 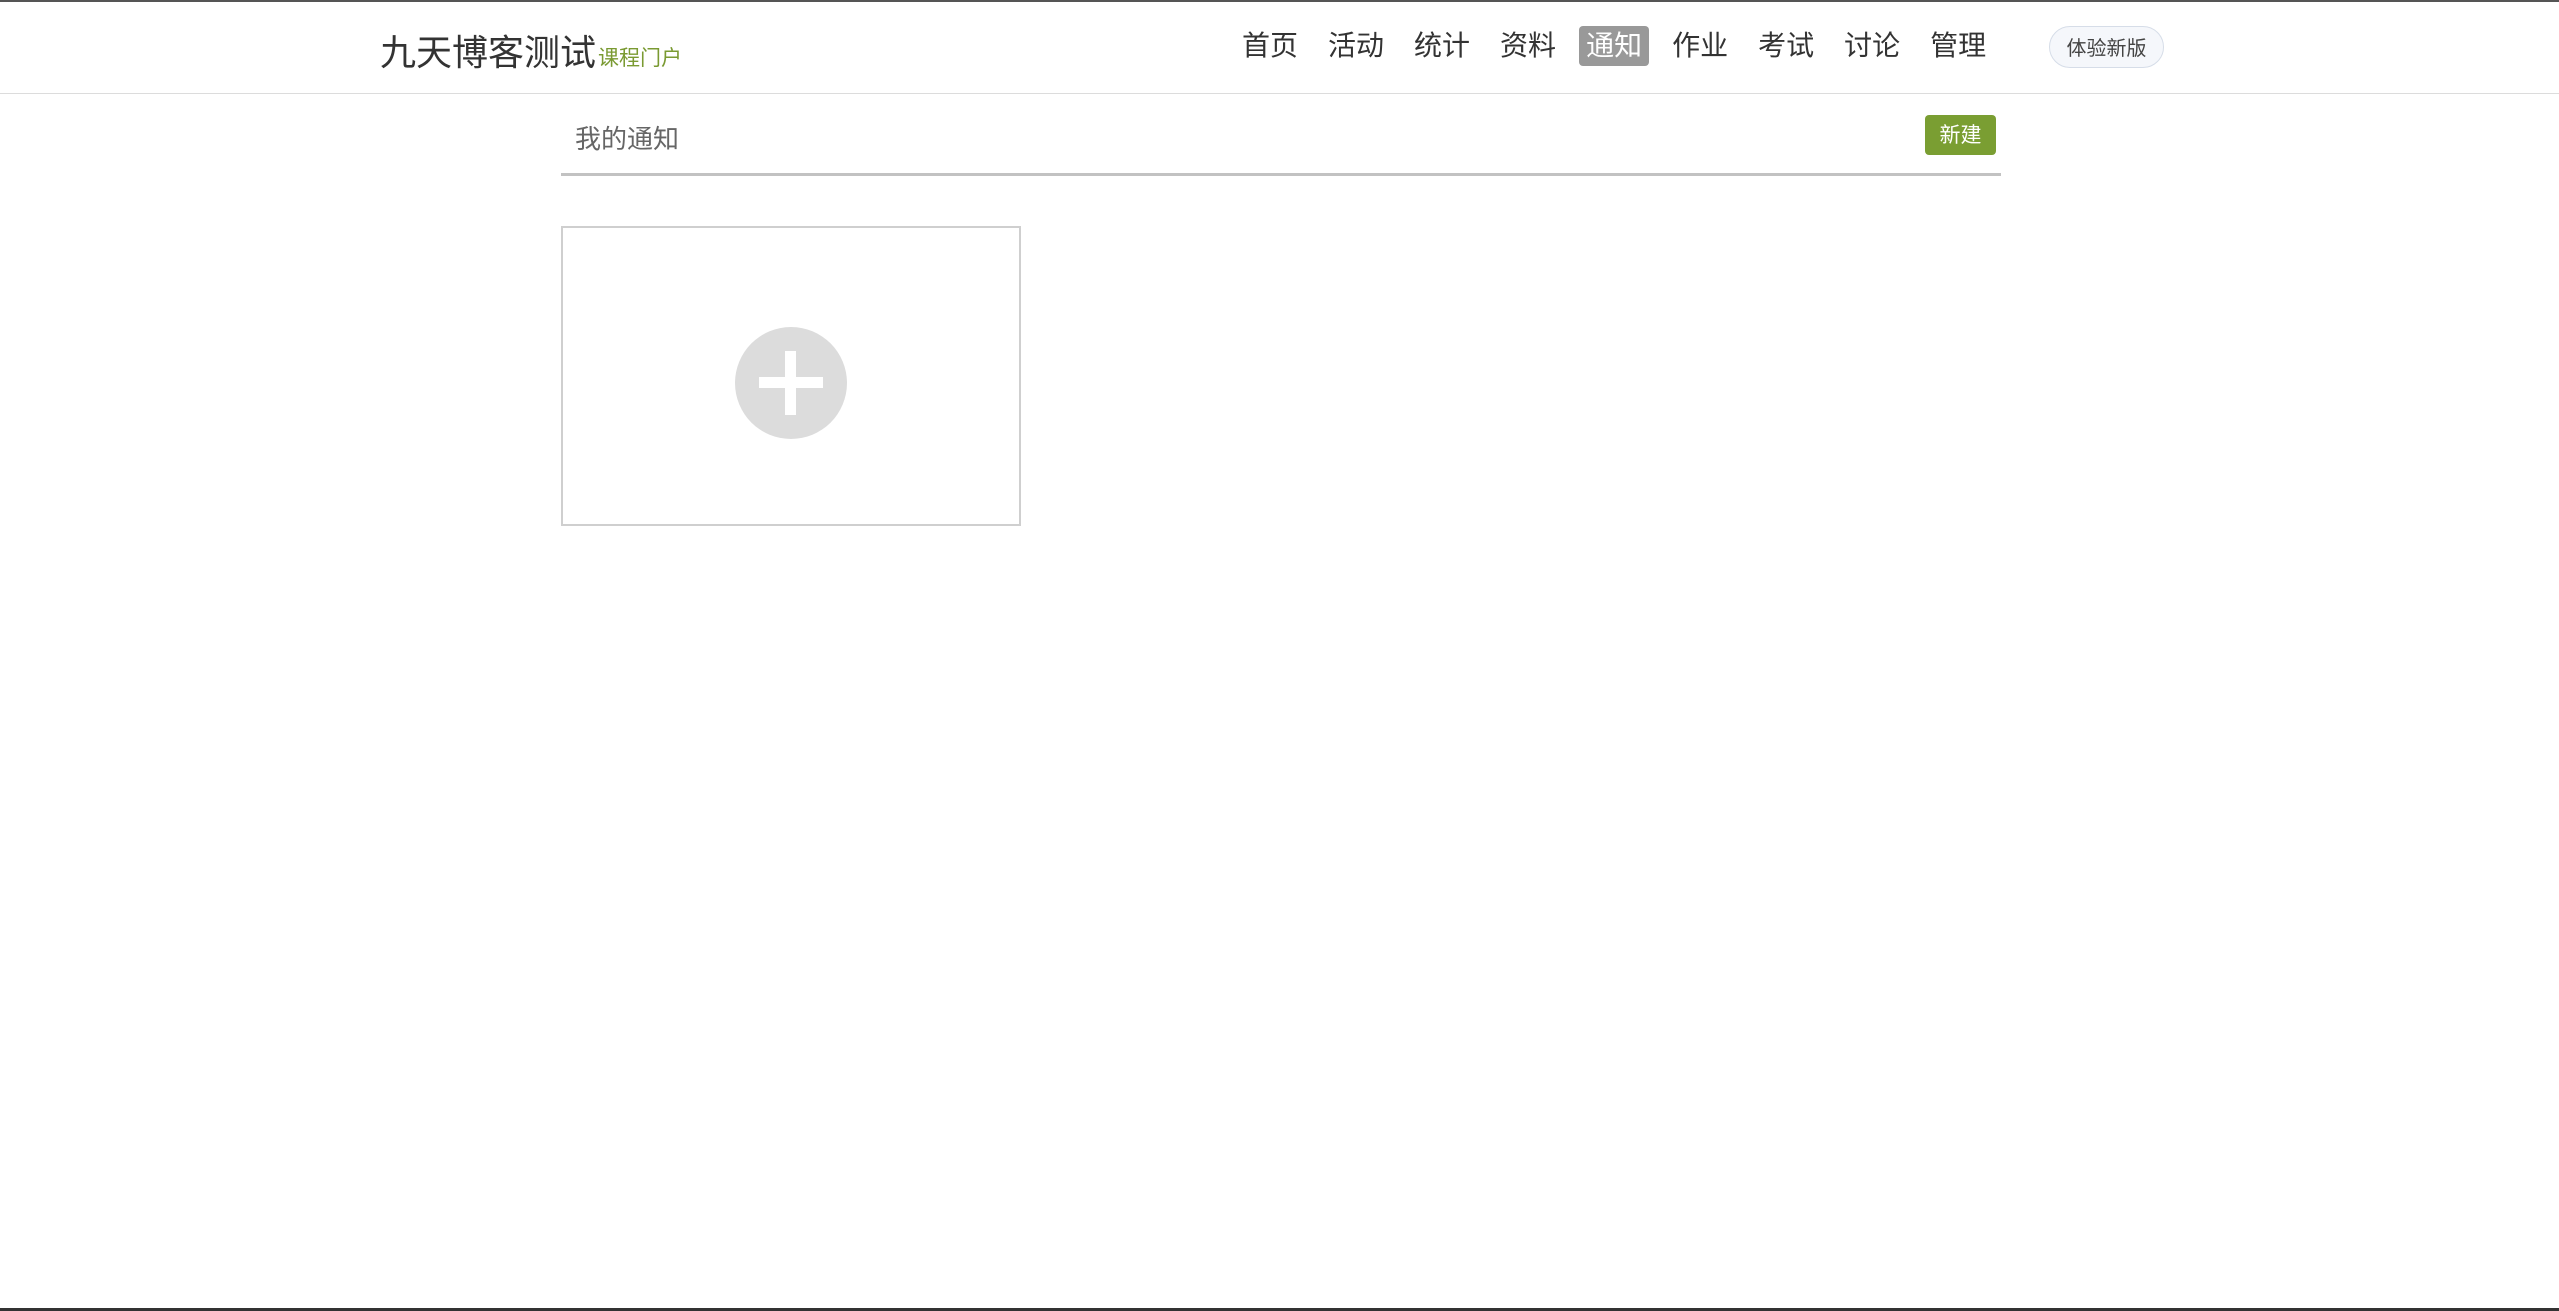 What do you see at coordinates (1528, 46) in the screenshot?
I see `nav-item-materials: 资料` at bounding box center [1528, 46].